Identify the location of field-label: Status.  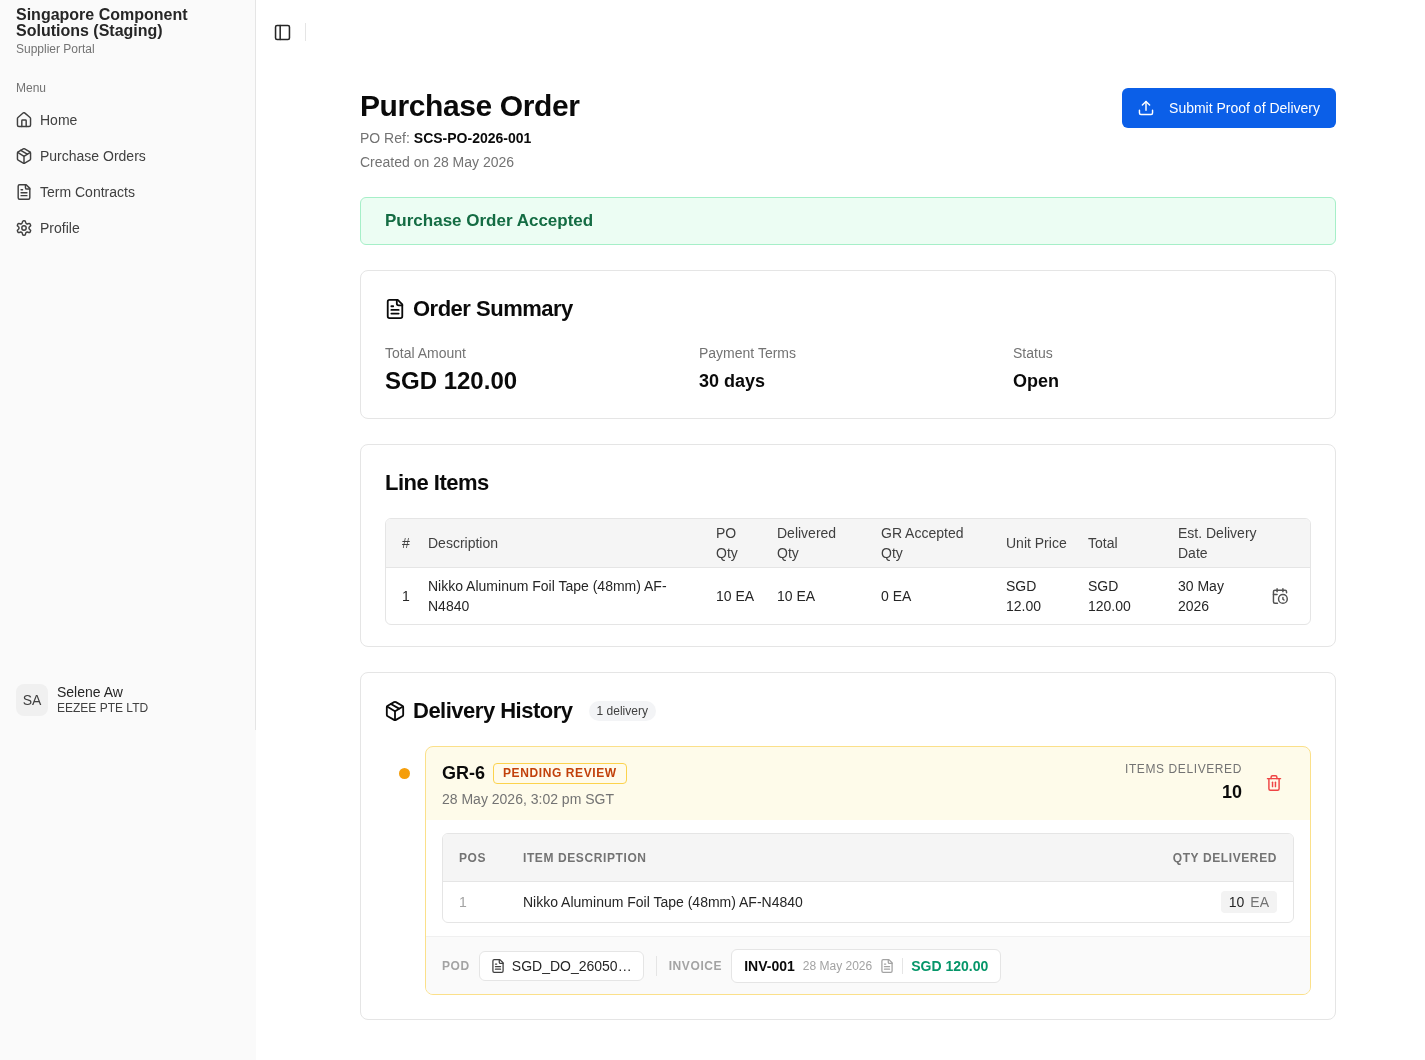
(1033, 353).